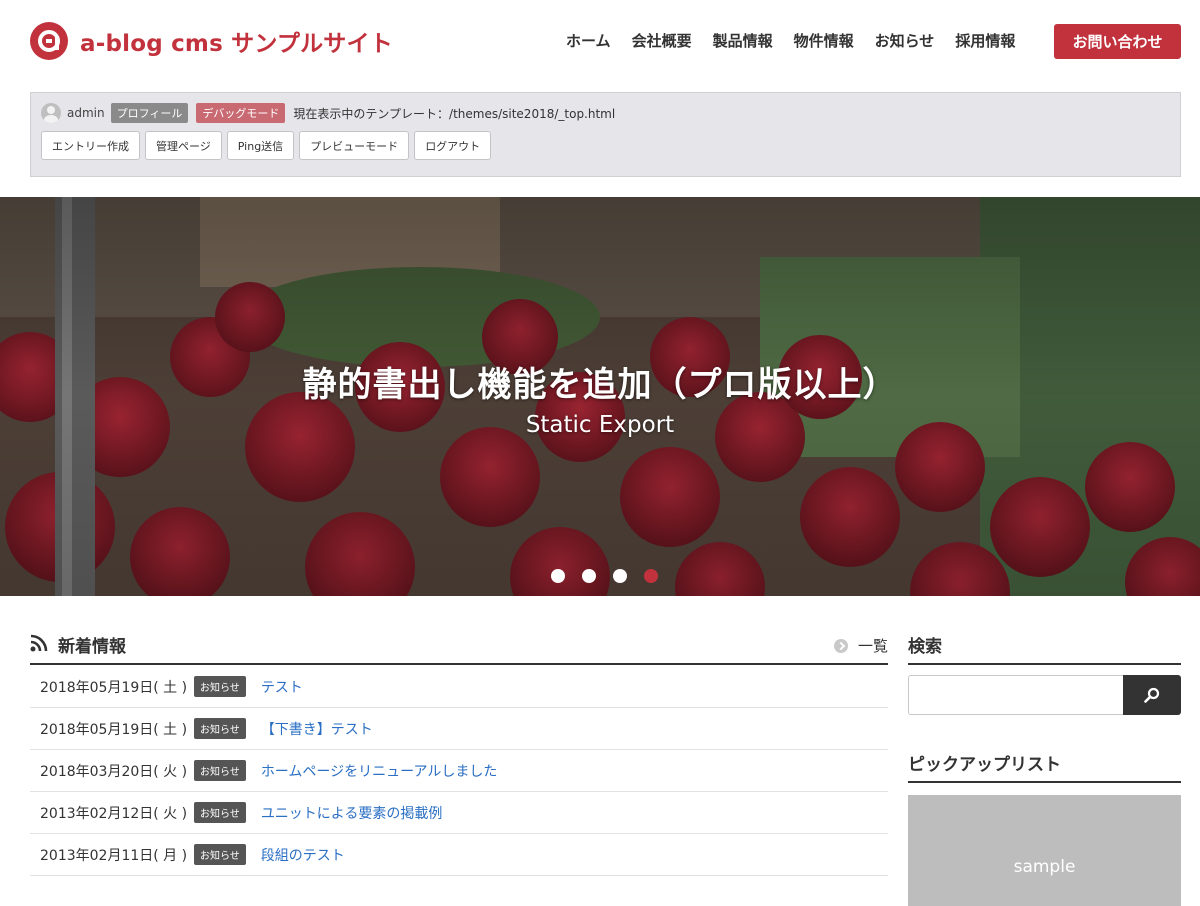 The image size is (1200, 906). I want to click on nav-item-company: 会社概要, so click(662, 40).